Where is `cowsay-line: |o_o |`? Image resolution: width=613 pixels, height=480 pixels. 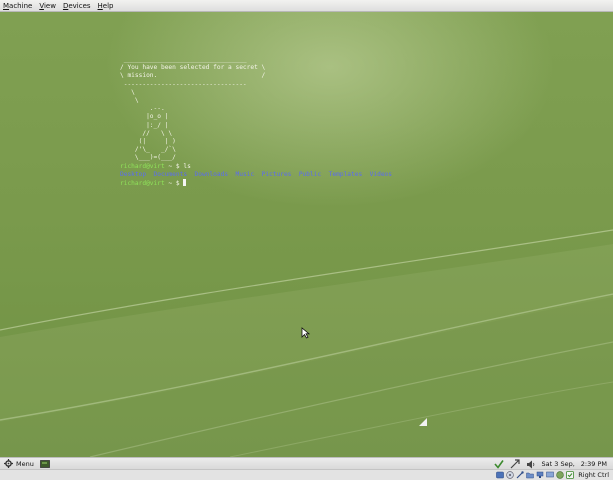
cowsay-line: |o_o | is located at coordinates (144, 117).